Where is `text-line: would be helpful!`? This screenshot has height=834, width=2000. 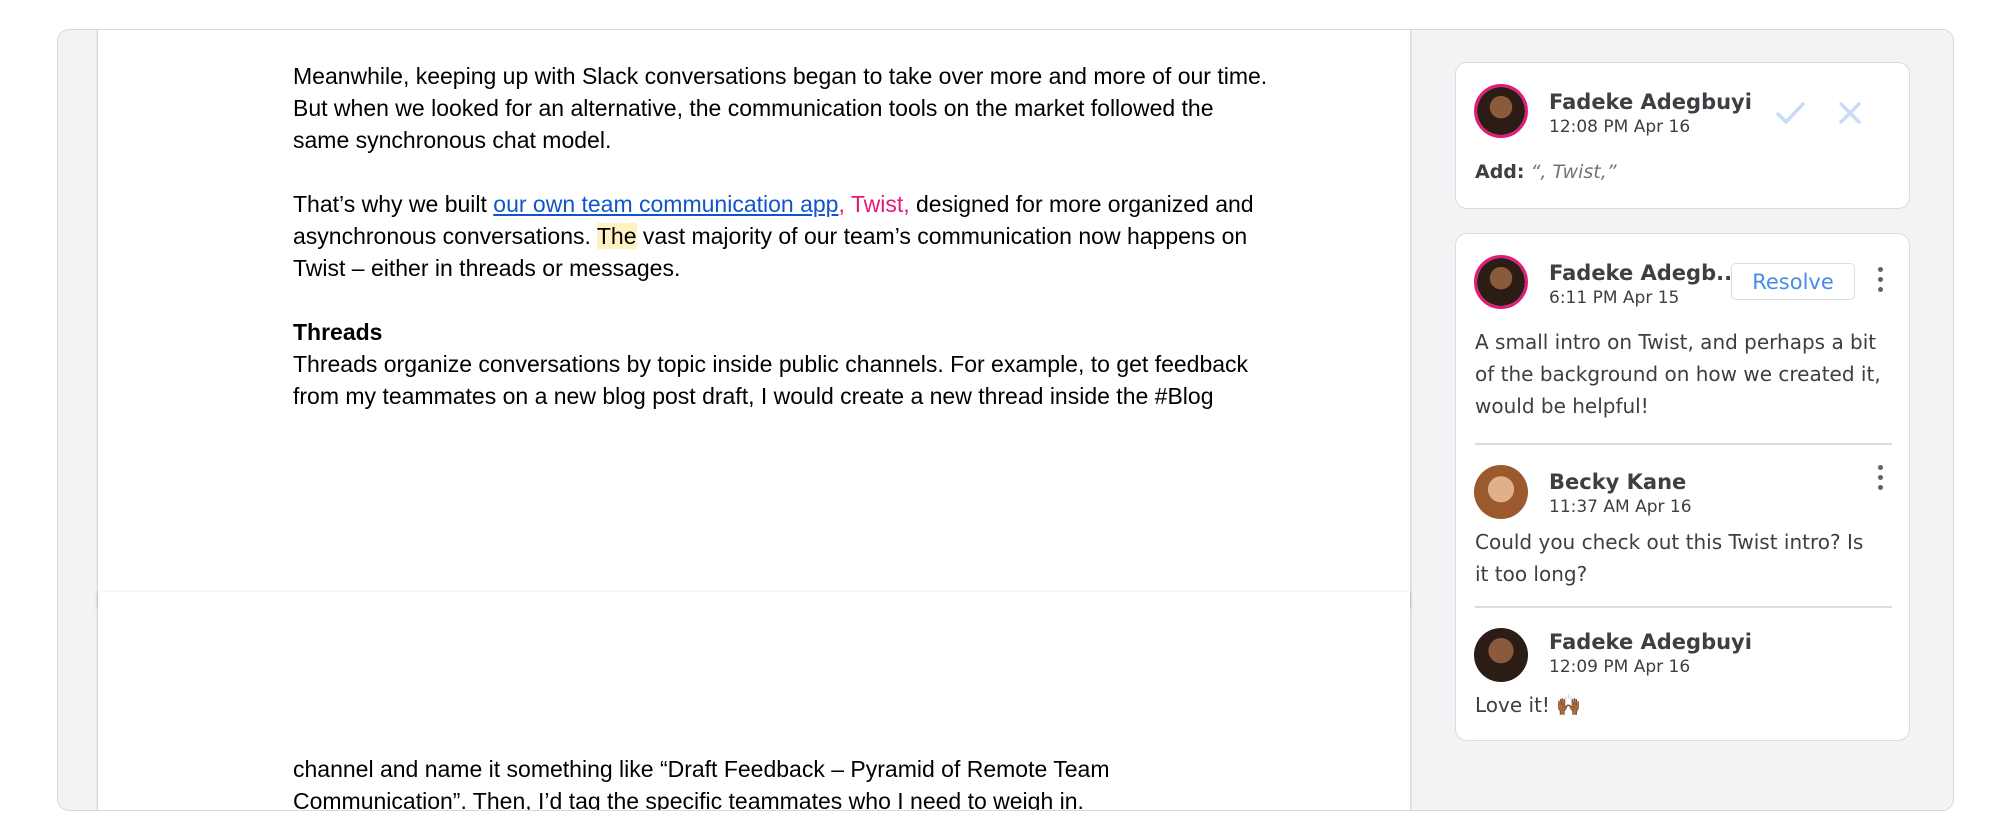 text-line: would be helpful! is located at coordinates (1562, 406).